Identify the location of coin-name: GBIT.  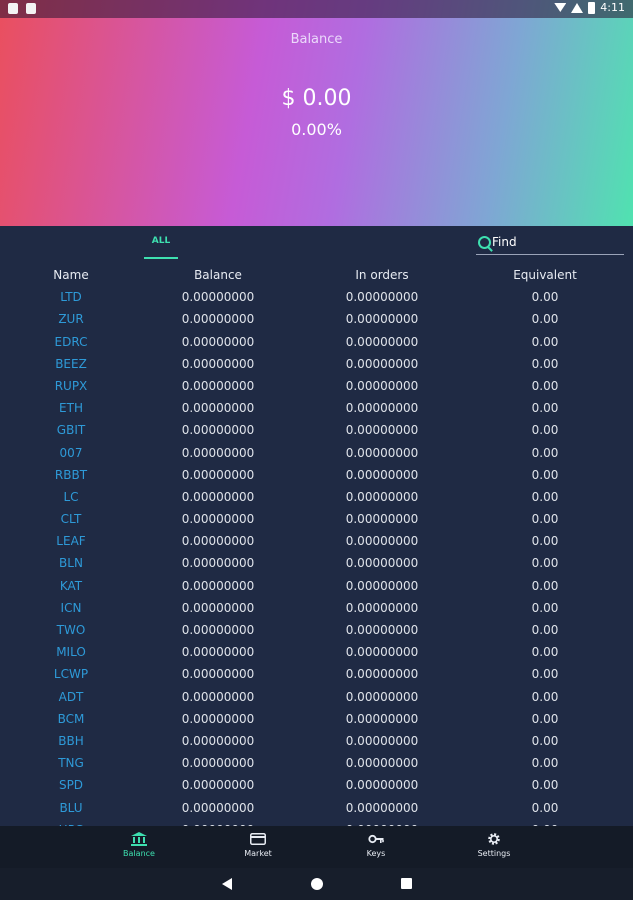
(71, 430).